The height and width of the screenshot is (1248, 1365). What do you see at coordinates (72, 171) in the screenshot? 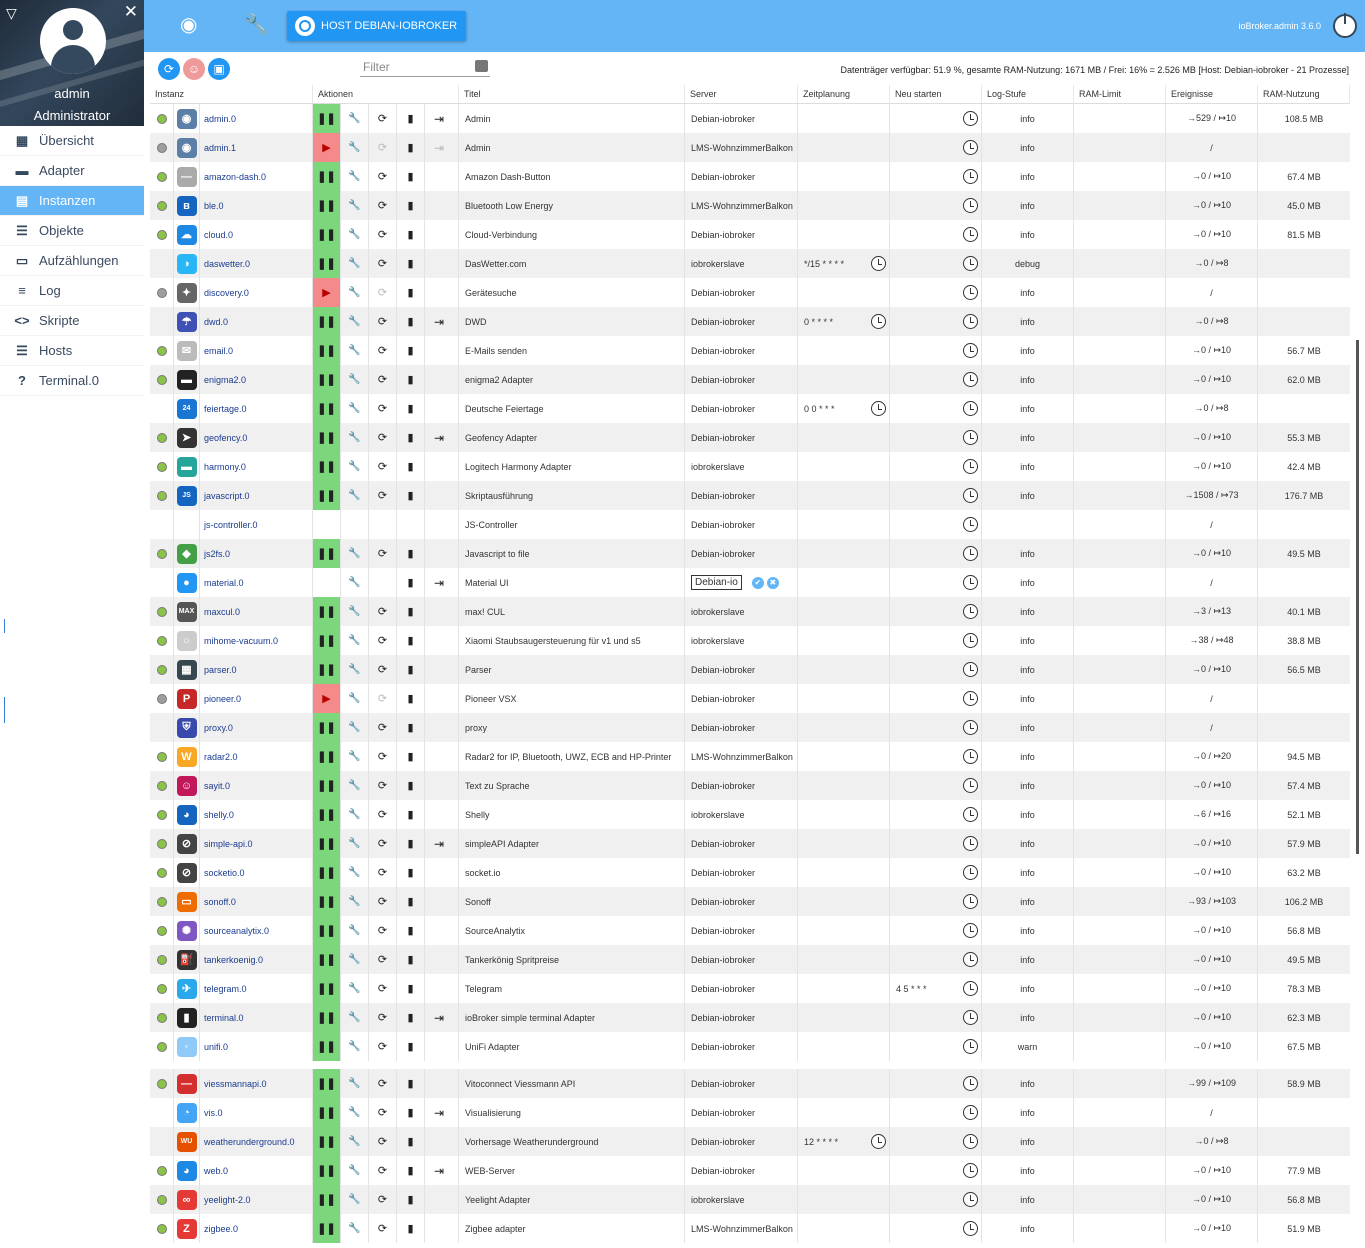
I see `sidebar-item-adapter: ▬ Adapter` at bounding box center [72, 171].